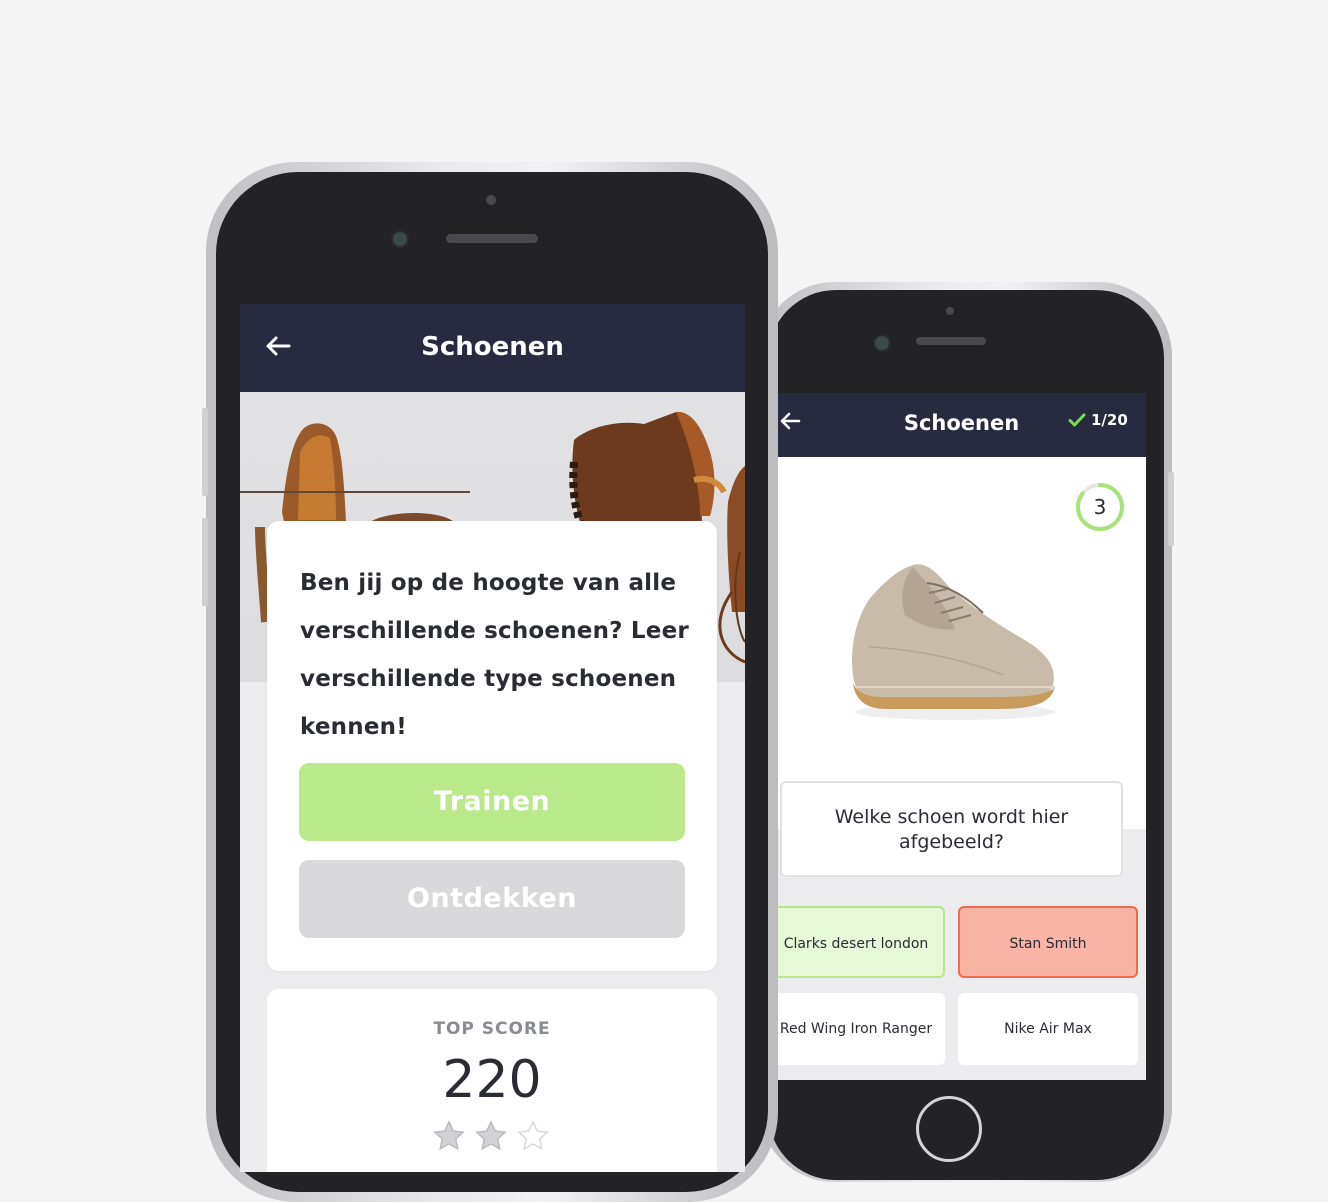 The image size is (1328, 1202). I want to click on left-phone-volume-up, so click(205, 452).